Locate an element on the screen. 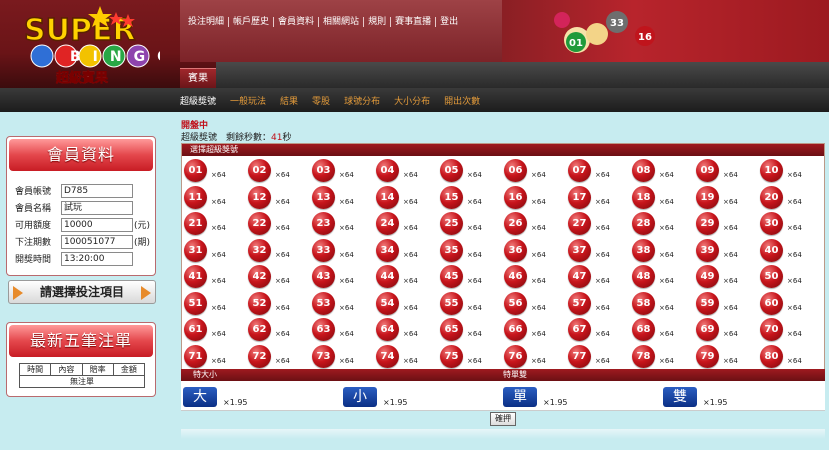 Image resolution: width=829 pixels, height=450 pixels. number-ball: 66 is located at coordinates (515, 329).